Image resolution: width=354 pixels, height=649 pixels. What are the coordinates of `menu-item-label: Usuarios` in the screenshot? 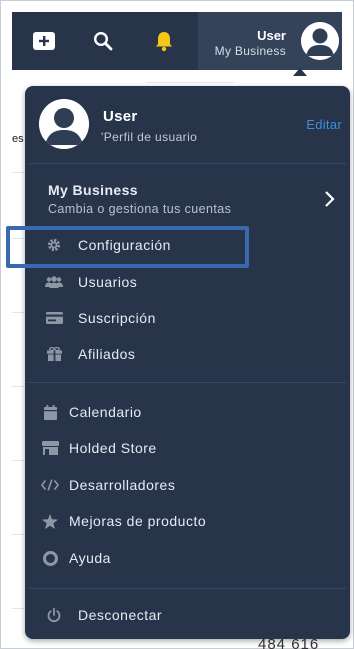 It's located at (108, 282).